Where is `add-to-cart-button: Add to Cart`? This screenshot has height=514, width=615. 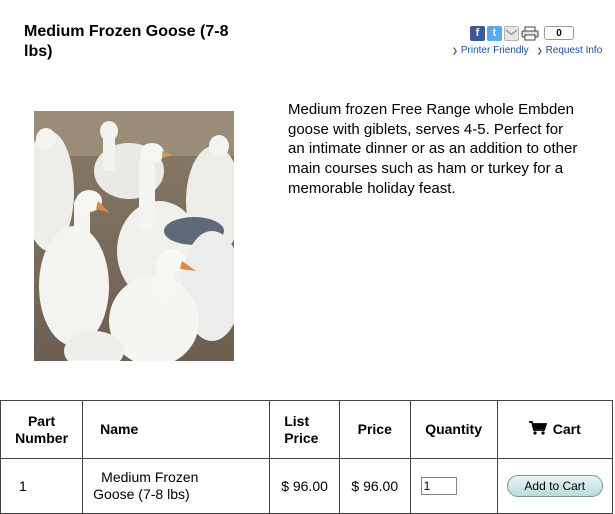
add-to-cart-button: Add to Cart is located at coordinates (554, 486).